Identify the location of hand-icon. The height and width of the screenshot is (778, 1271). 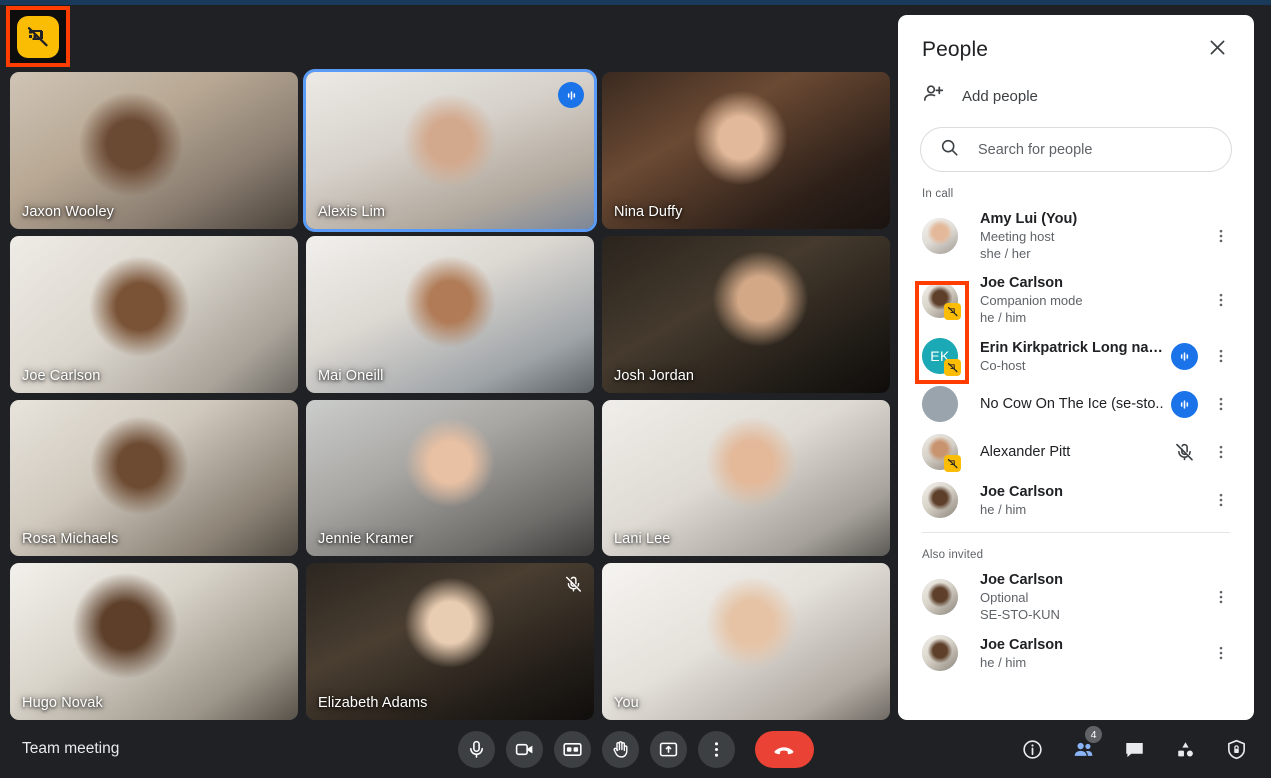
(620, 749).